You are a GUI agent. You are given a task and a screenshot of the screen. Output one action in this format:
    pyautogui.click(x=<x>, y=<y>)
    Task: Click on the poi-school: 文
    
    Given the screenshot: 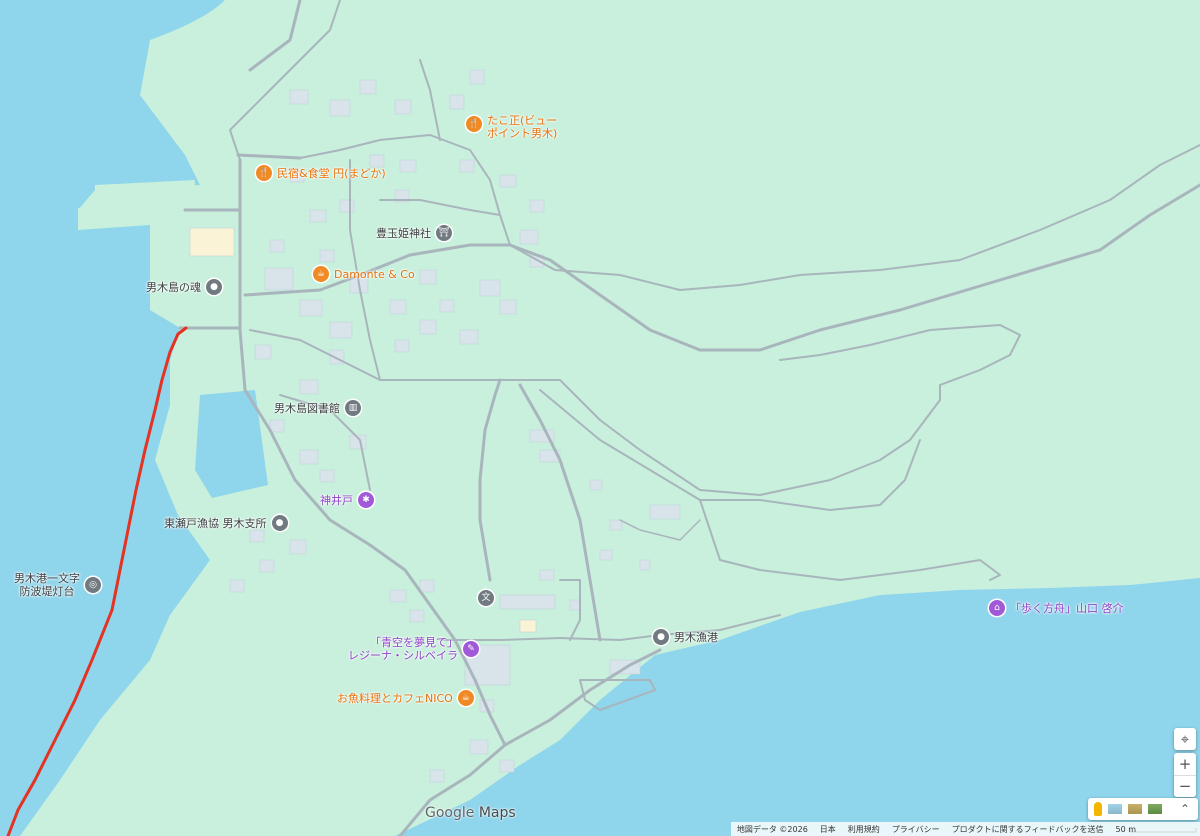 What is the action you would take?
    pyautogui.click(x=486, y=598)
    